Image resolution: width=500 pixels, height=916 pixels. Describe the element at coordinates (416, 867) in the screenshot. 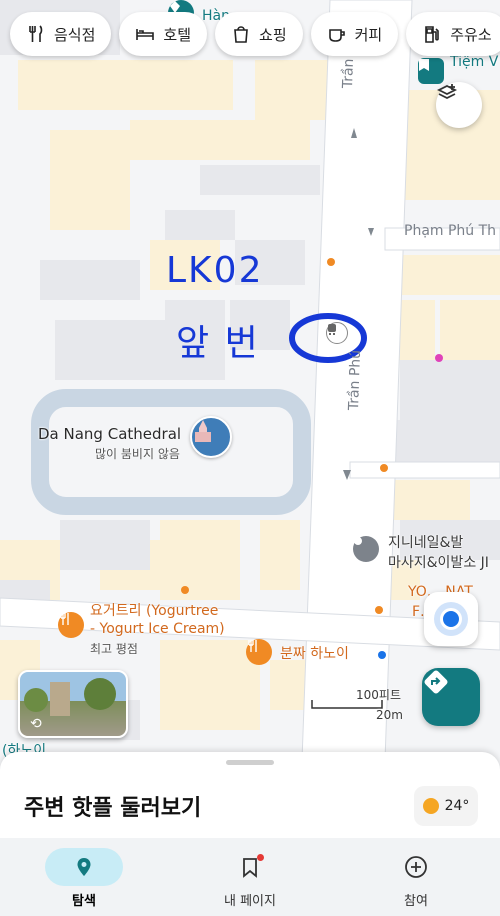

I see `plus-circle-icon` at that location.